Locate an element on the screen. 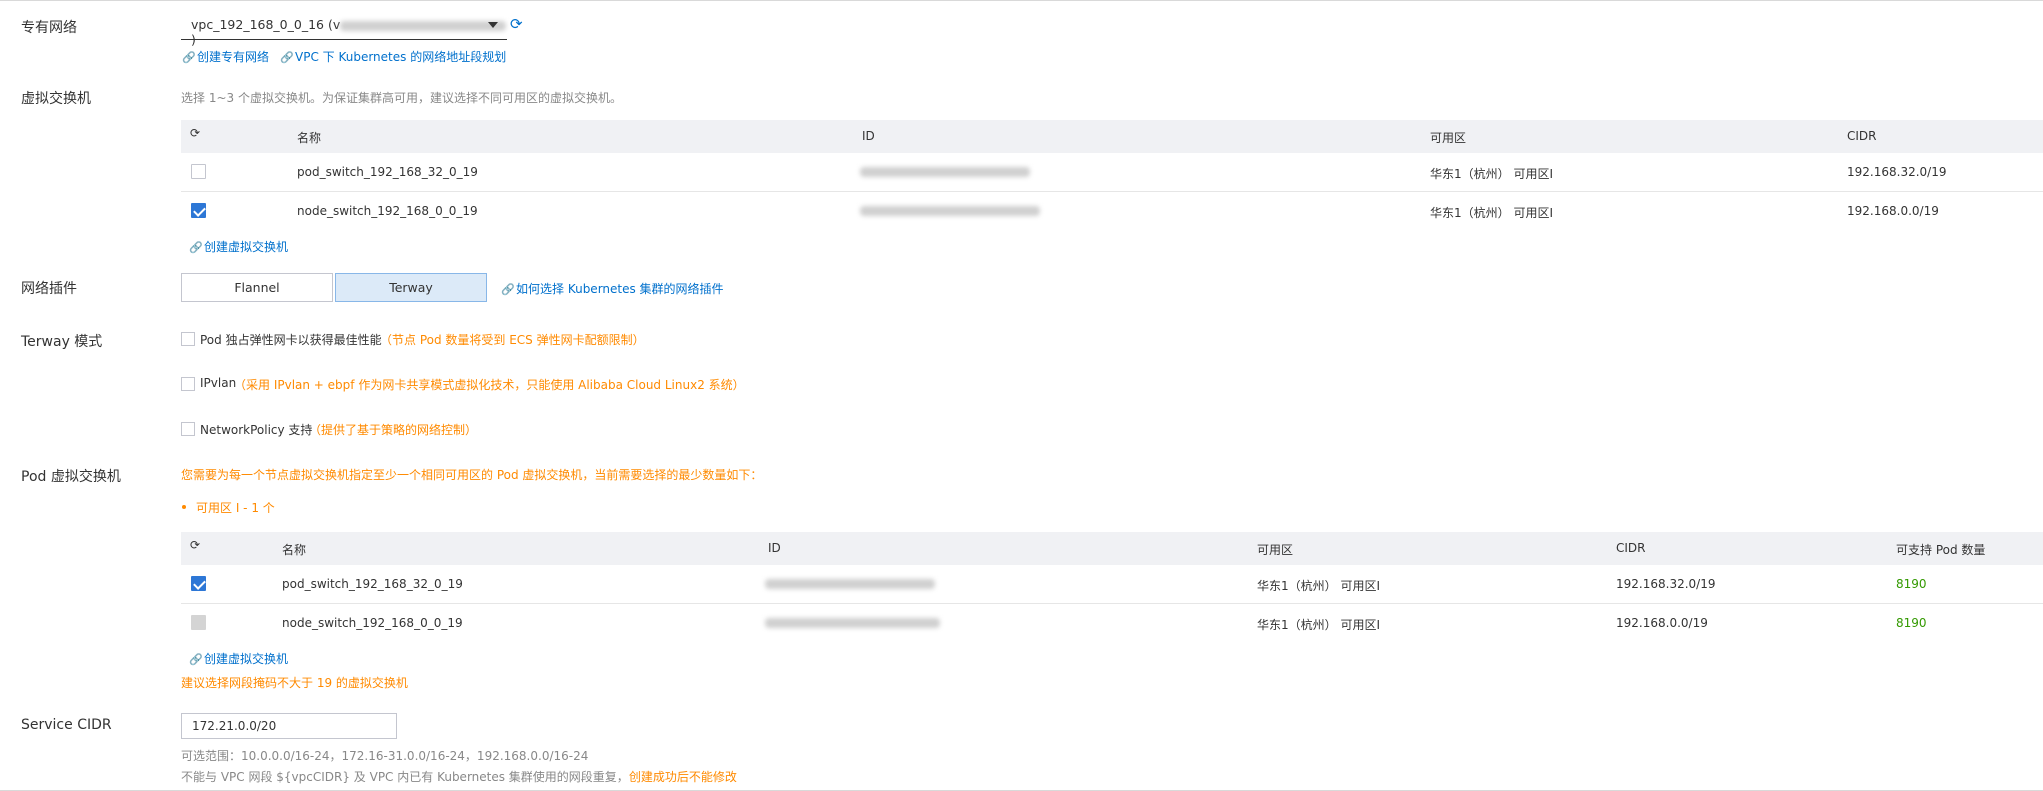  plugin-label: 网络插件 is located at coordinates (49, 289).